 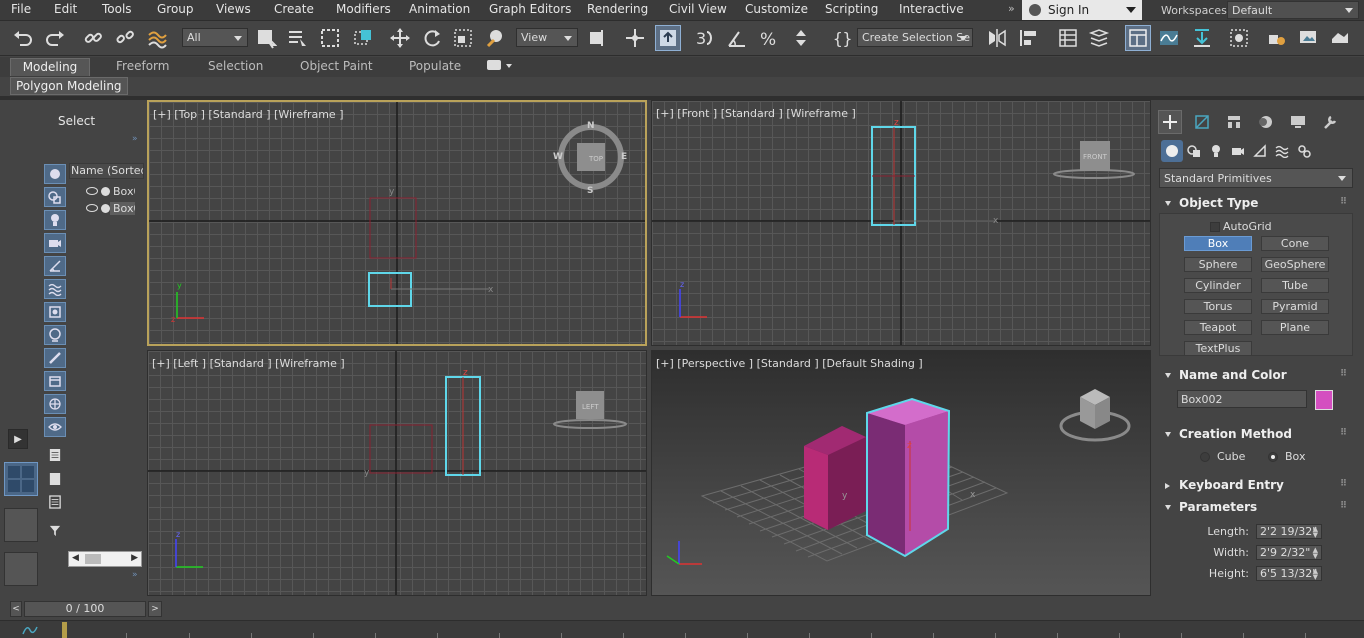 I want to click on display-helpers-icon, so click(x=55, y=266).